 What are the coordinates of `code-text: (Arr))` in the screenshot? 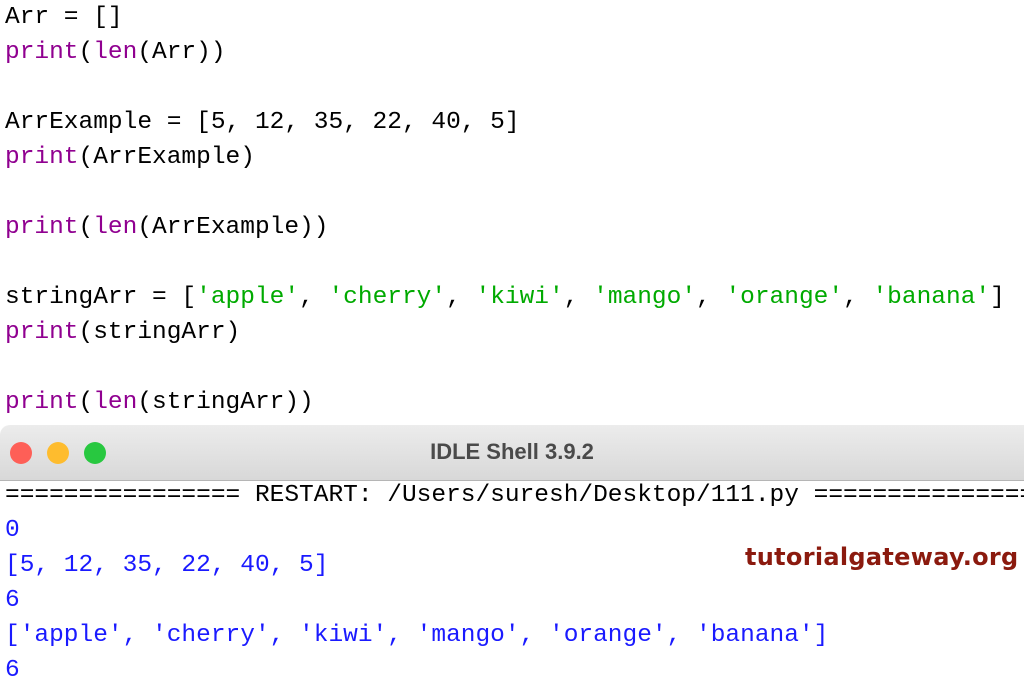 It's located at (181, 52).